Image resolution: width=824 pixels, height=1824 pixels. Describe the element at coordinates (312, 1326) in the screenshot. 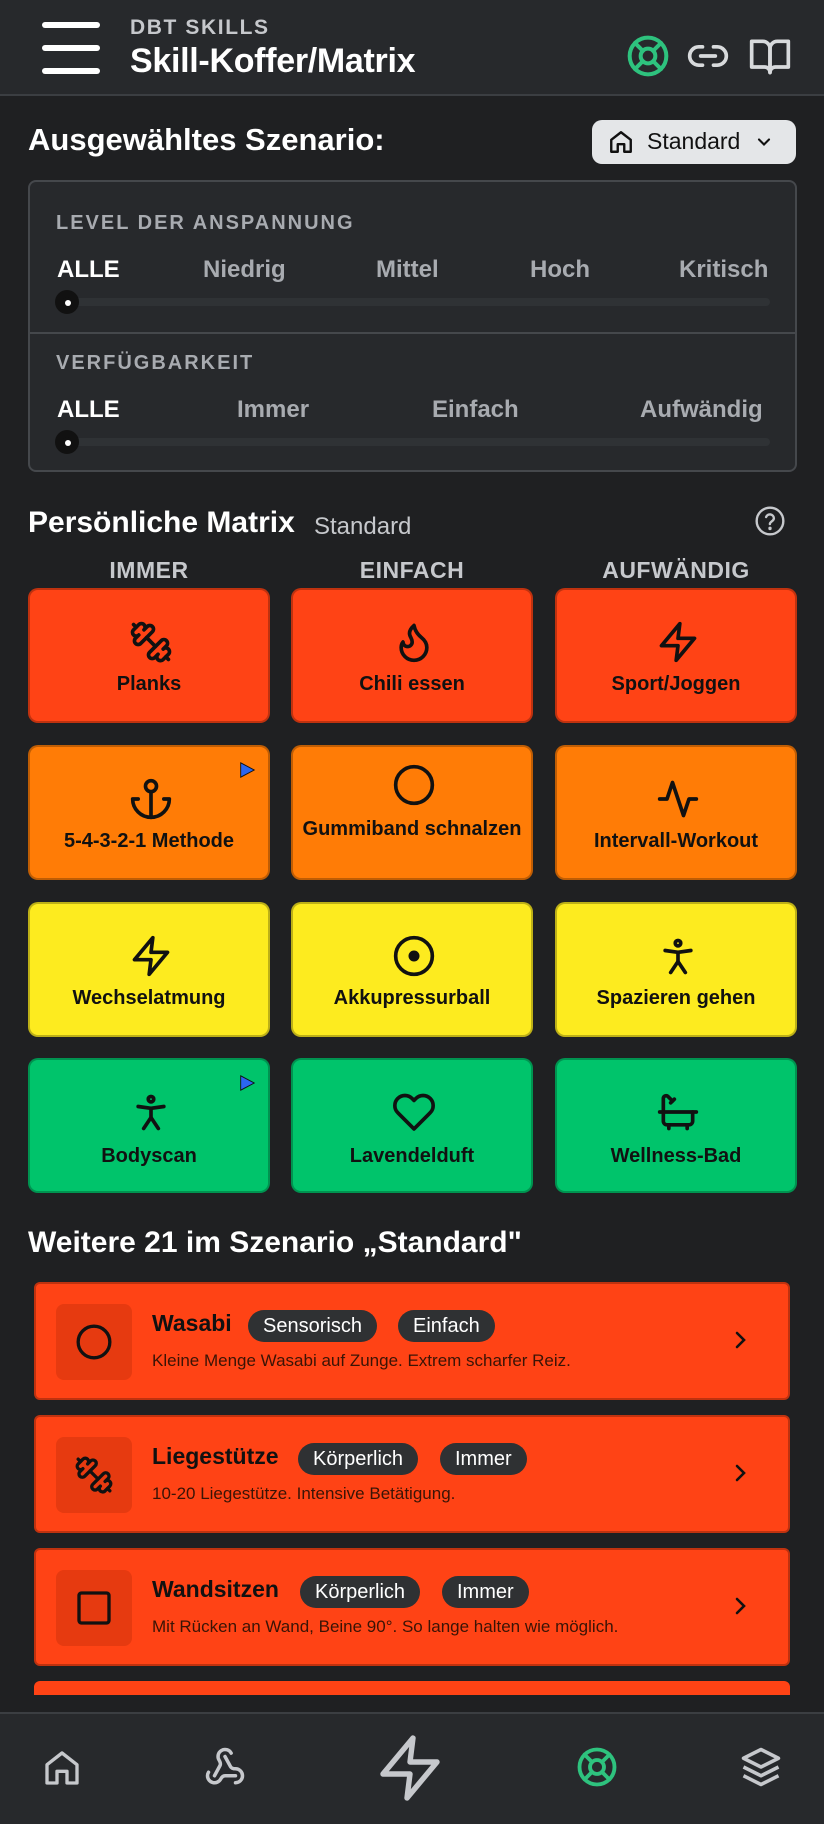

I see `tag-category: Sensorisch` at that location.